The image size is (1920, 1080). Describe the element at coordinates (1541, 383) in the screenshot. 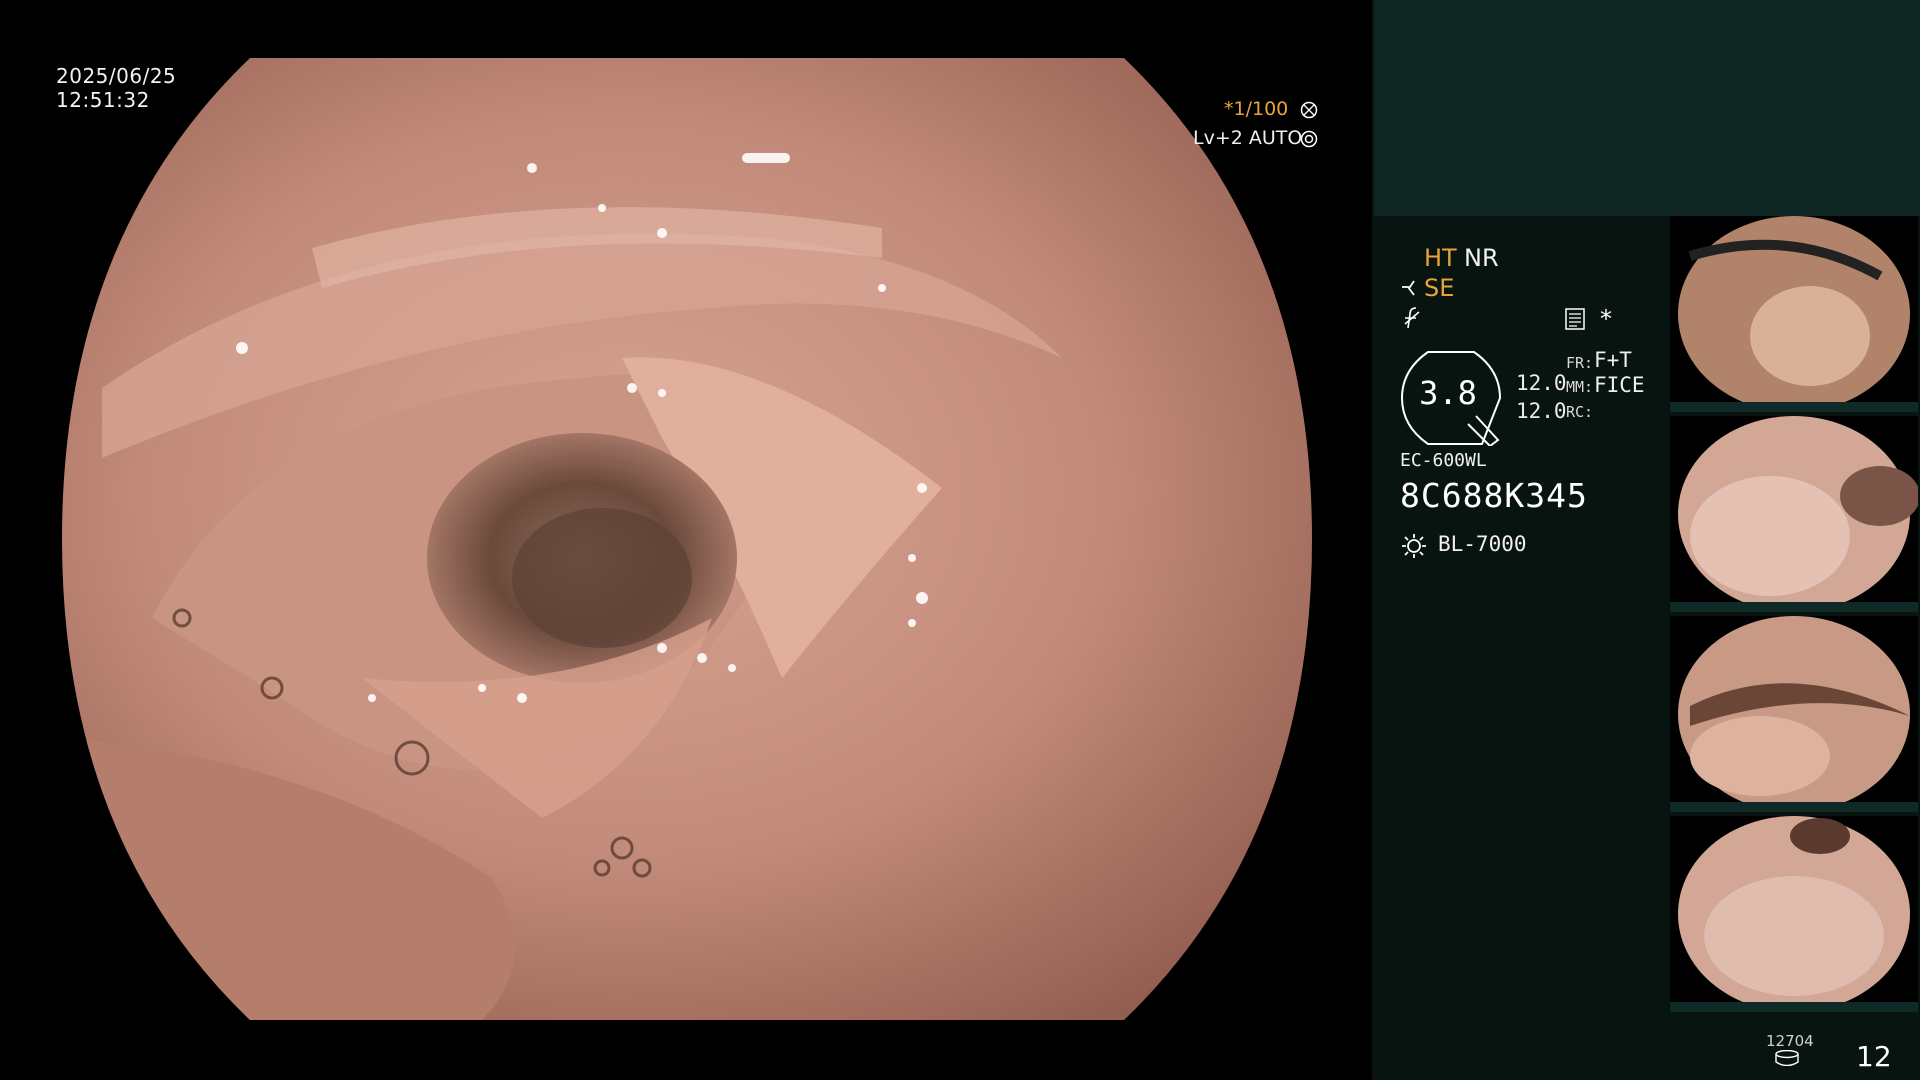

I see `value-a: 12.0` at that location.